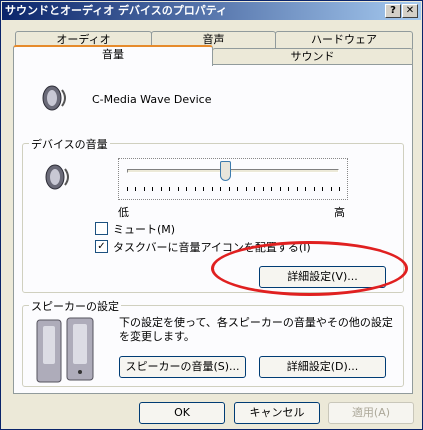 This screenshot has height=430, width=423. What do you see at coordinates (152, 99) in the screenshot?
I see `device-name: C-Media Wave Device` at bounding box center [152, 99].